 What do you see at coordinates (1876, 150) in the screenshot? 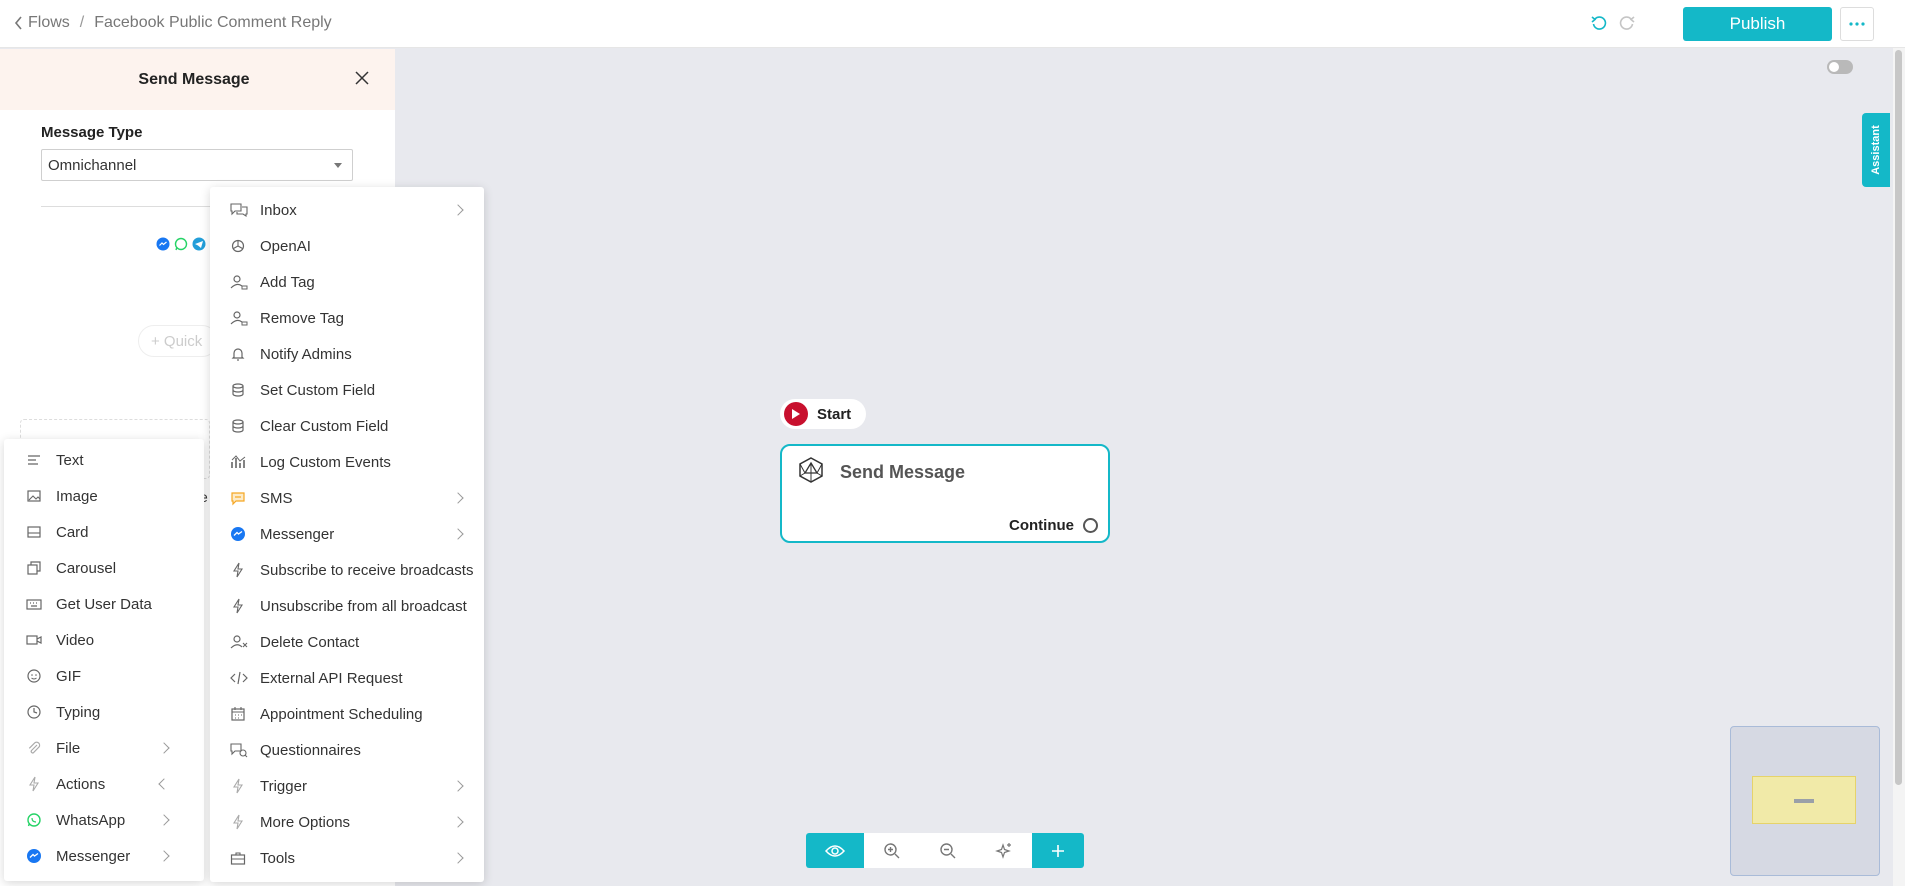
I see `assistant-tab: Assistant` at bounding box center [1876, 150].